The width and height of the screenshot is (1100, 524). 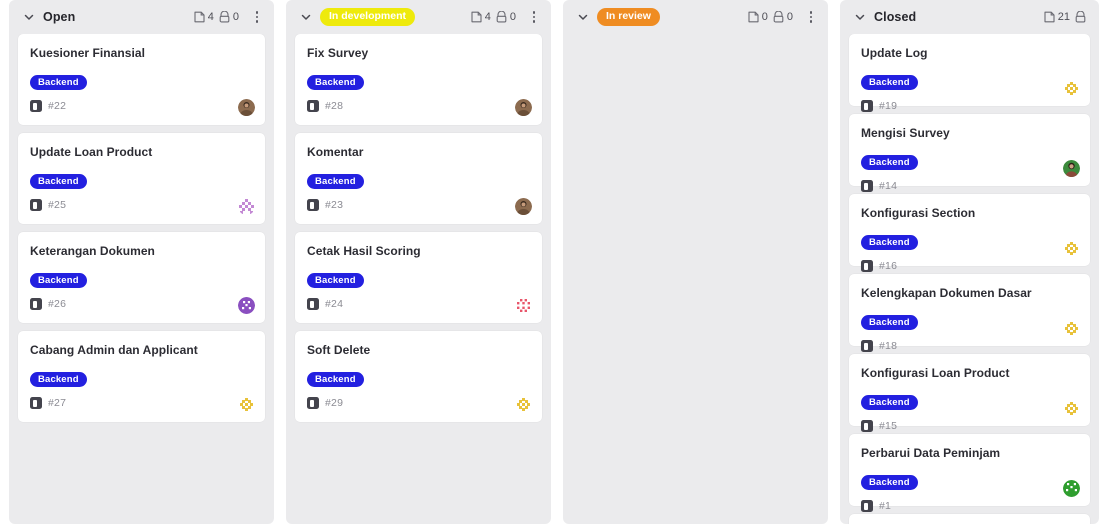 What do you see at coordinates (141, 278) in the screenshot?
I see `card-item: Keterangan Dokumen Backend #26` at bounding box center [141, 278].